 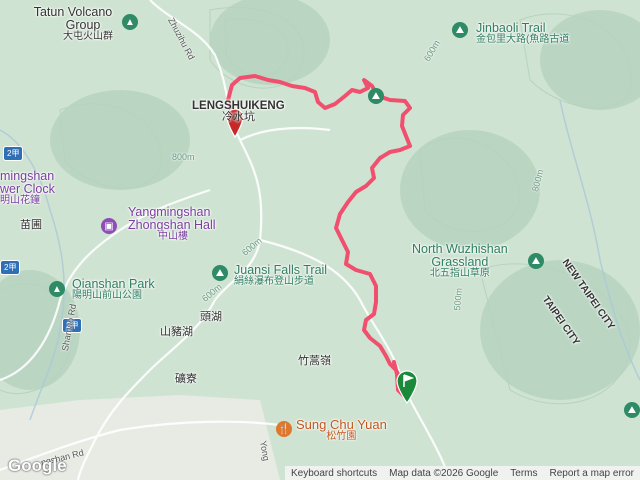 I want to click on label-shanzhuhu: 山豬湖, so click(x=176, y=332).